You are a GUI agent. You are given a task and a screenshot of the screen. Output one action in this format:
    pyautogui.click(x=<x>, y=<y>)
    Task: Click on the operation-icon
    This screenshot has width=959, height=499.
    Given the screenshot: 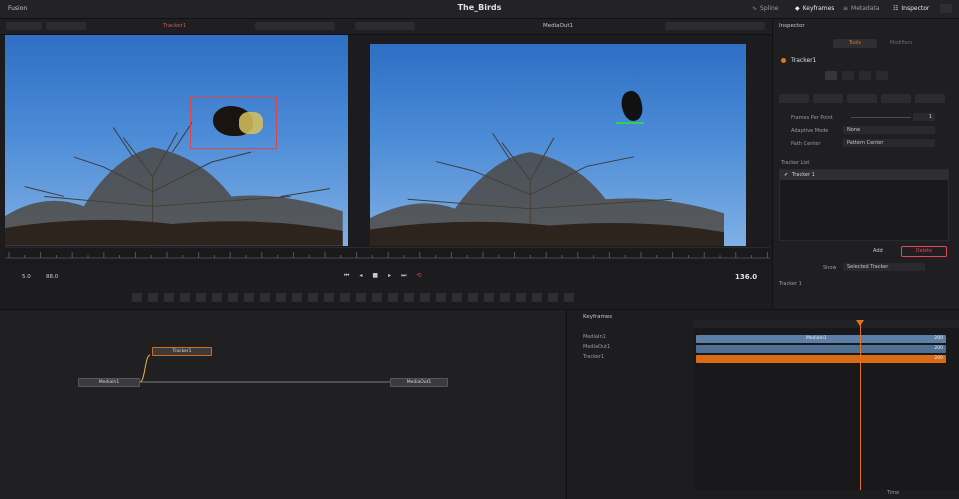 What is the action you would take?
    pyautogui.click(x=848, y=75)
    